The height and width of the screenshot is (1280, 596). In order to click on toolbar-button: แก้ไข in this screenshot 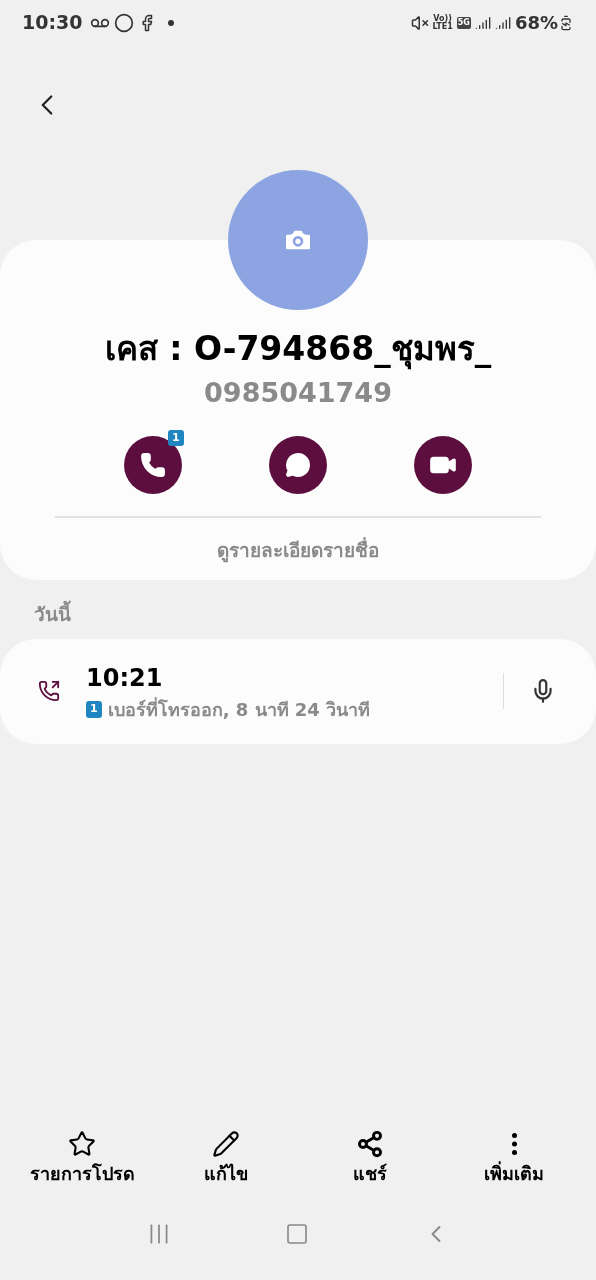, I will do `click(226, 1158)`.